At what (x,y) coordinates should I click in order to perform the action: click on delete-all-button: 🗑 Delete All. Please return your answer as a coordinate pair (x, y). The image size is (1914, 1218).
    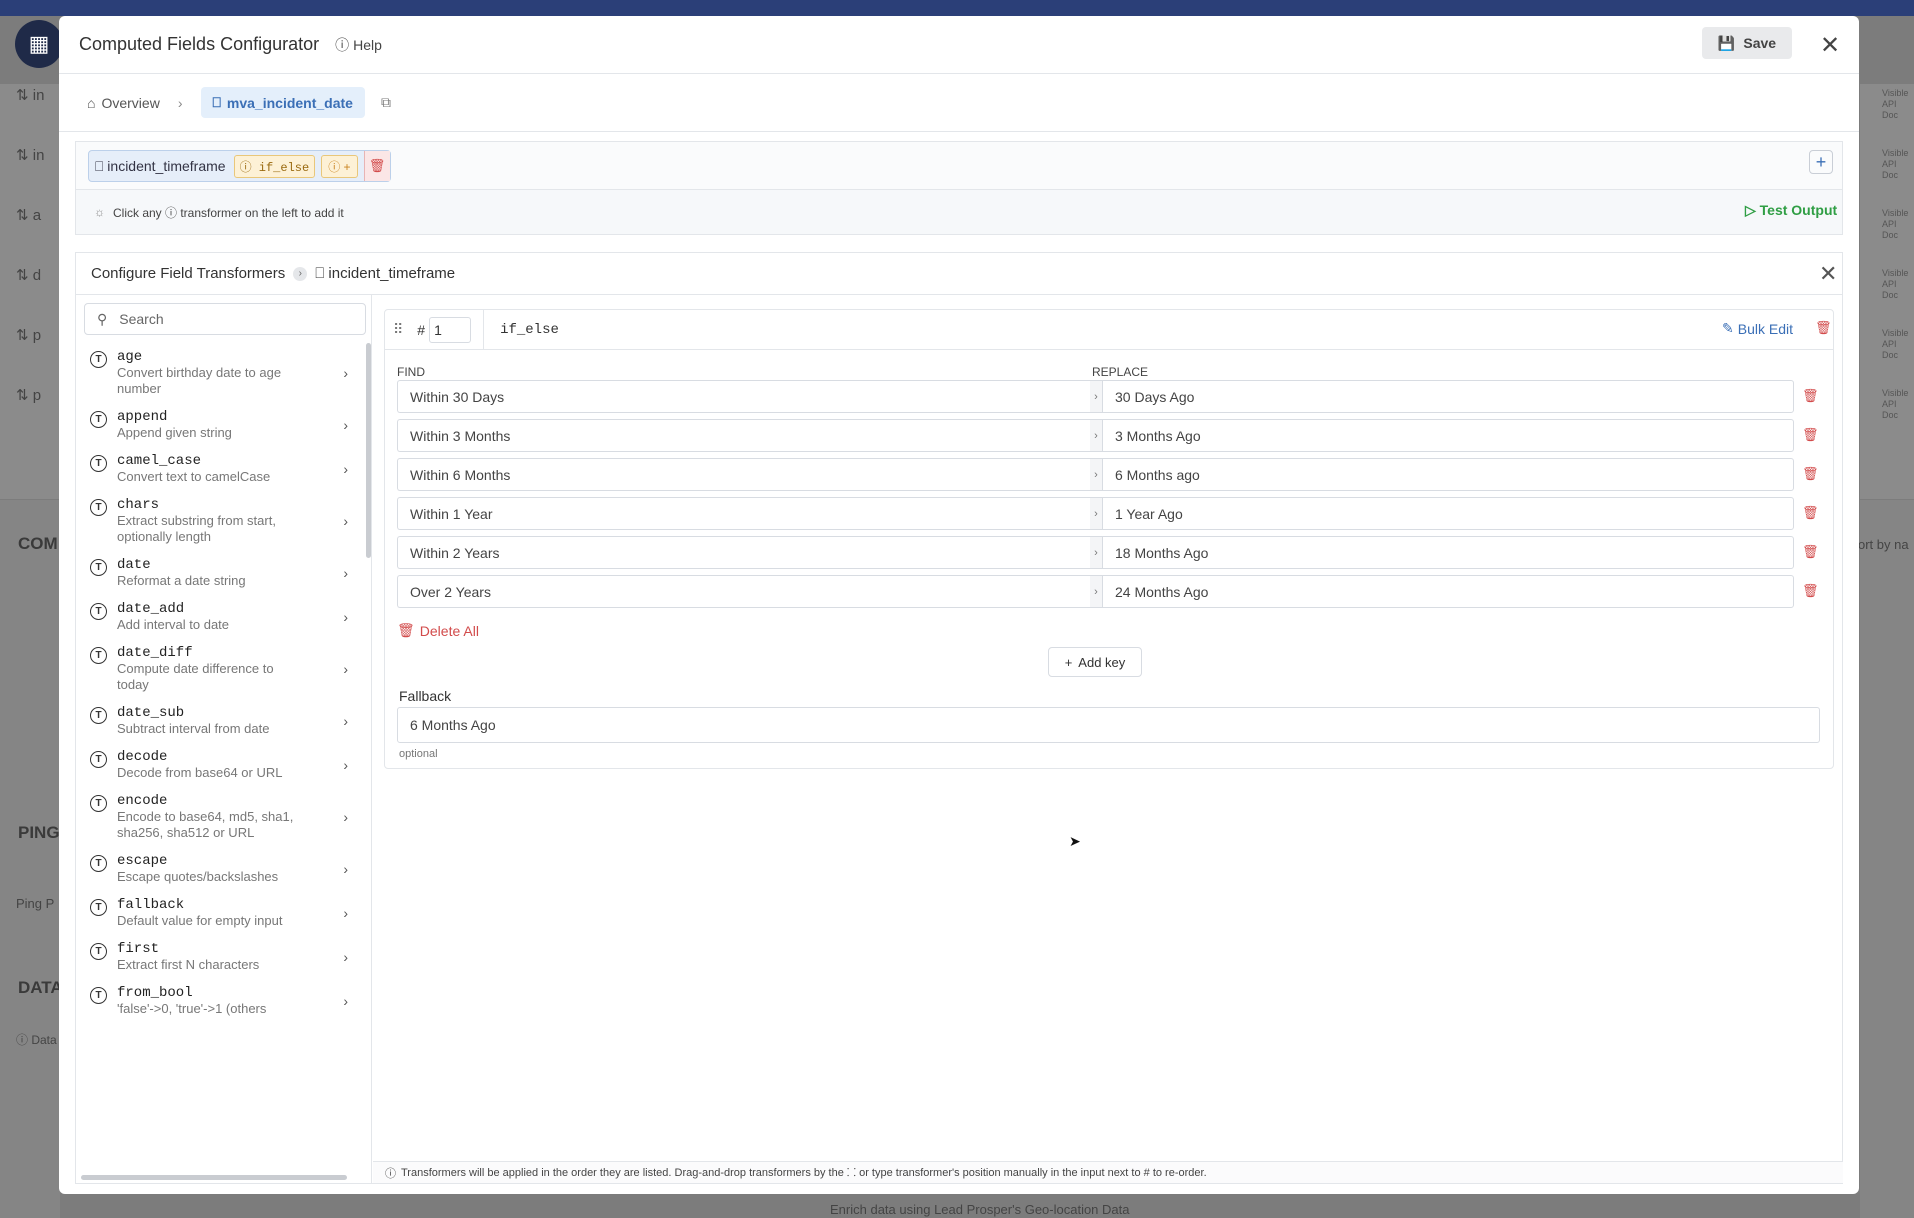
    Looking at the image, I should click on (438, 630).